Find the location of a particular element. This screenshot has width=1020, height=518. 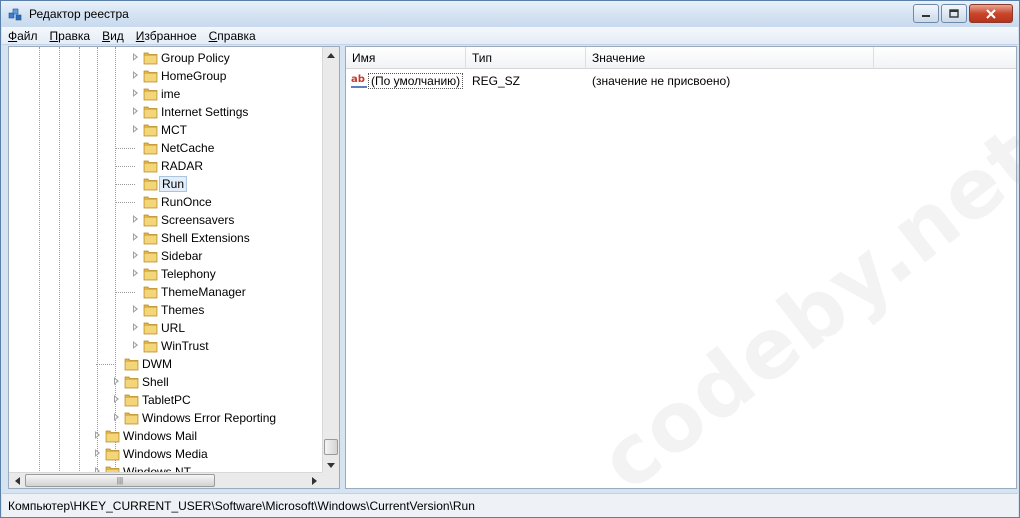

scroll-thumb is located at coordinates (331, 447).